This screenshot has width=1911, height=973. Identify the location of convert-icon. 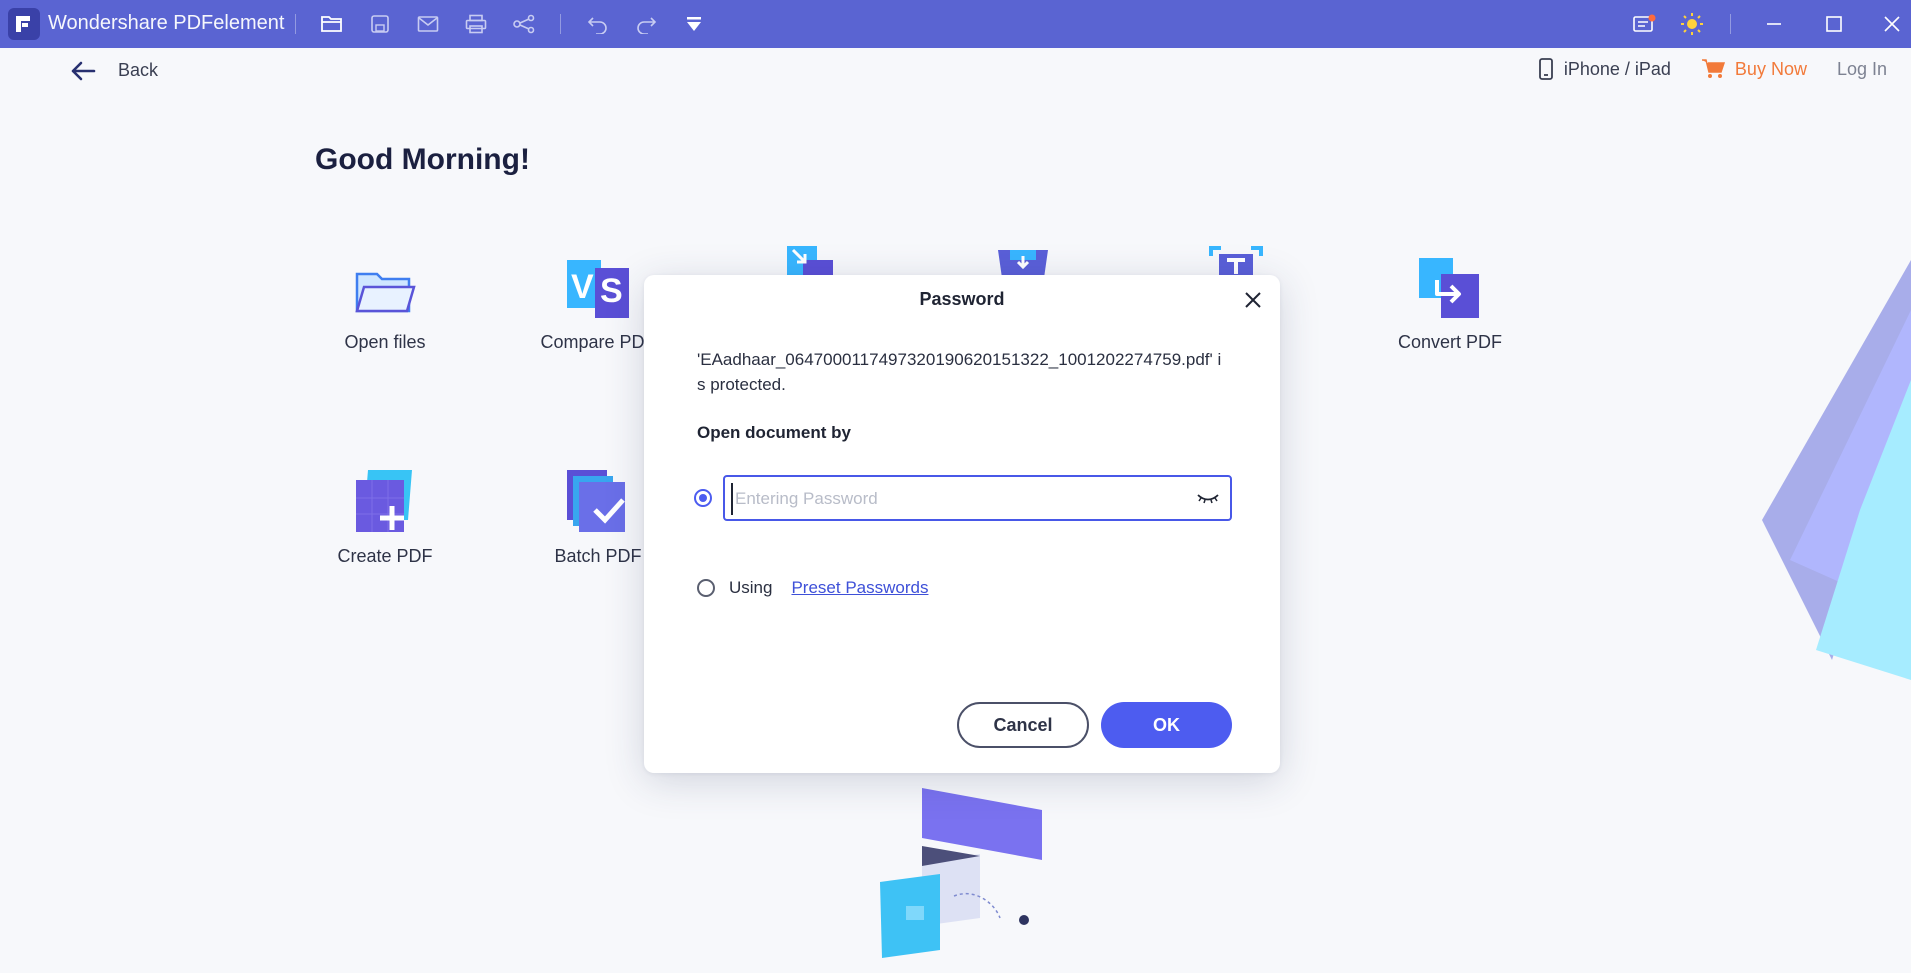
(1450, 284).